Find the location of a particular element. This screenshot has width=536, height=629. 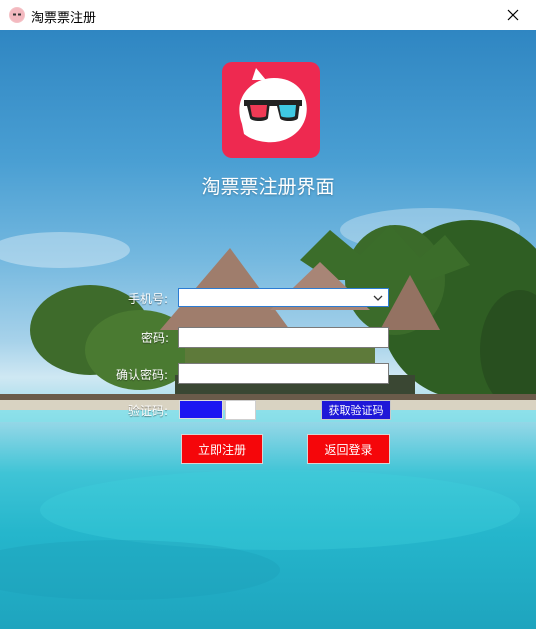

password-label: 密码: is located at coordinates (155, 338).